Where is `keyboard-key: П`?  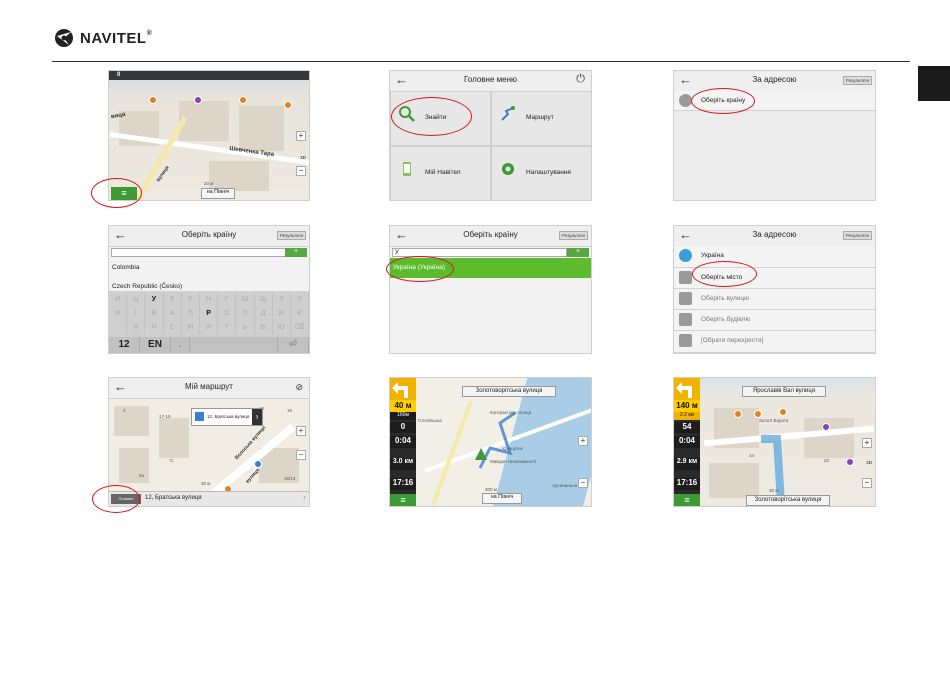 keyboard-key: П is located at coordinates (191, 314).